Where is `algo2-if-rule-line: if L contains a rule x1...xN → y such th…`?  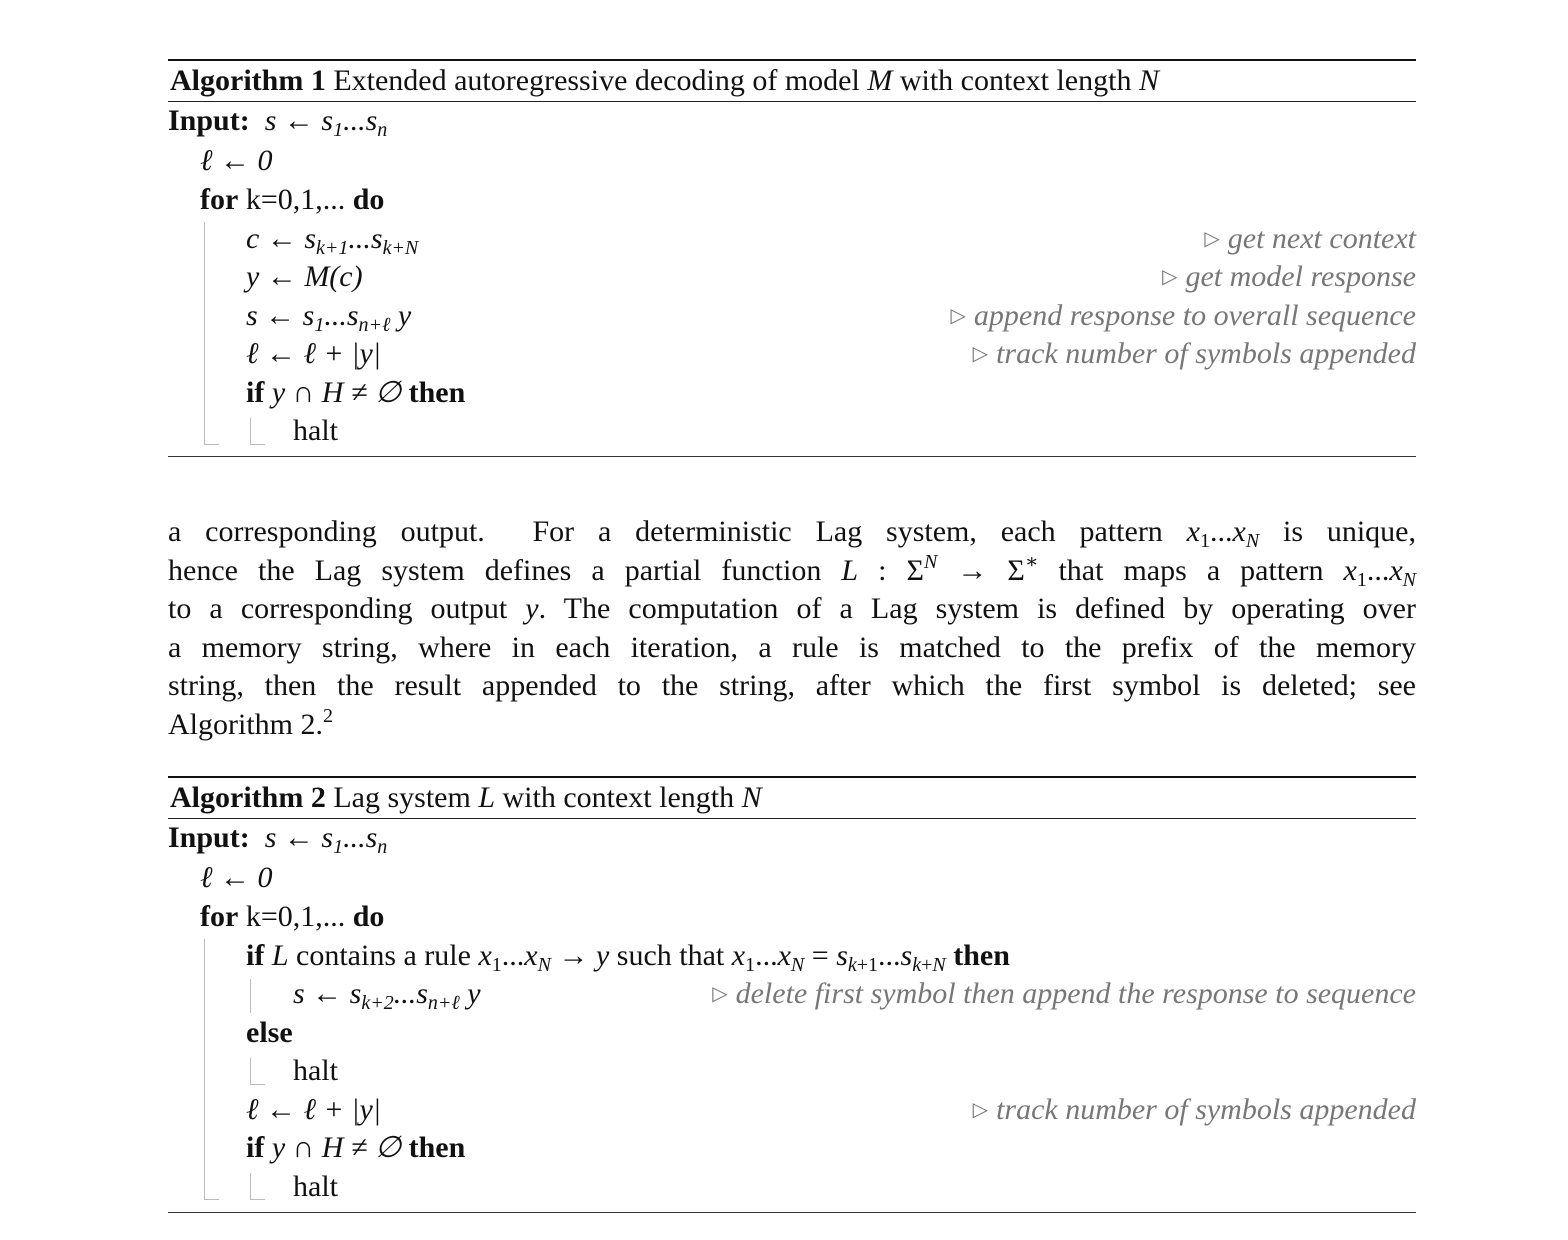 algo2-if-rule-line: if L contains a rule x1...xN → y such th… is located at coordinates (628, 957).